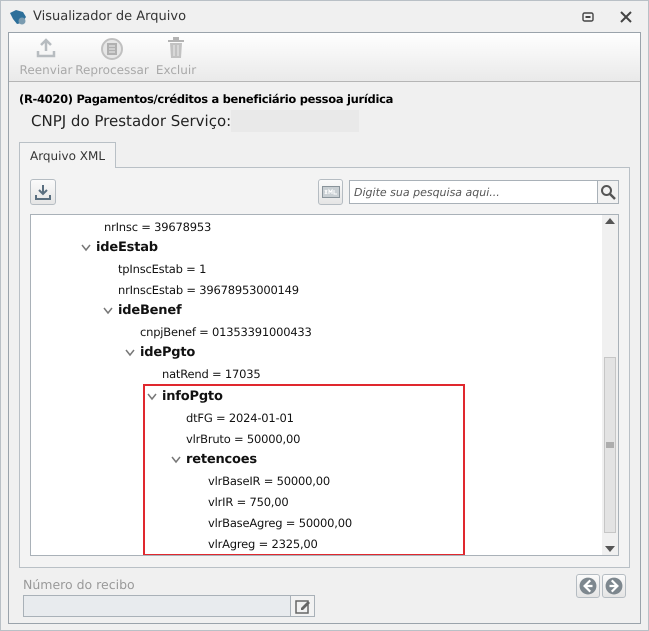 This screenshot has width=649, height=631. What do you see at coordinates (168, 352) in the screenshot?
I see `tree-node: idePgto` at bounding box center [168, 352].